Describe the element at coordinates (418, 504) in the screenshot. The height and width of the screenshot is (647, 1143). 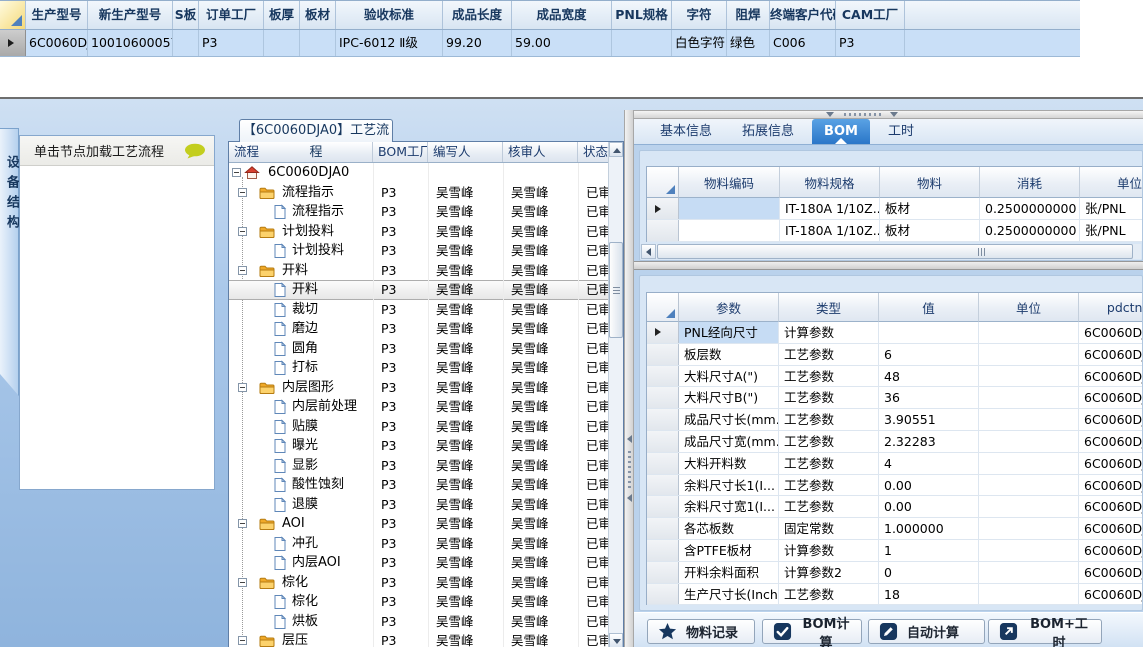
I see `flow-tree-row: 退膜 P3 吴雪峰 吴雪峰 已审核` at that location.